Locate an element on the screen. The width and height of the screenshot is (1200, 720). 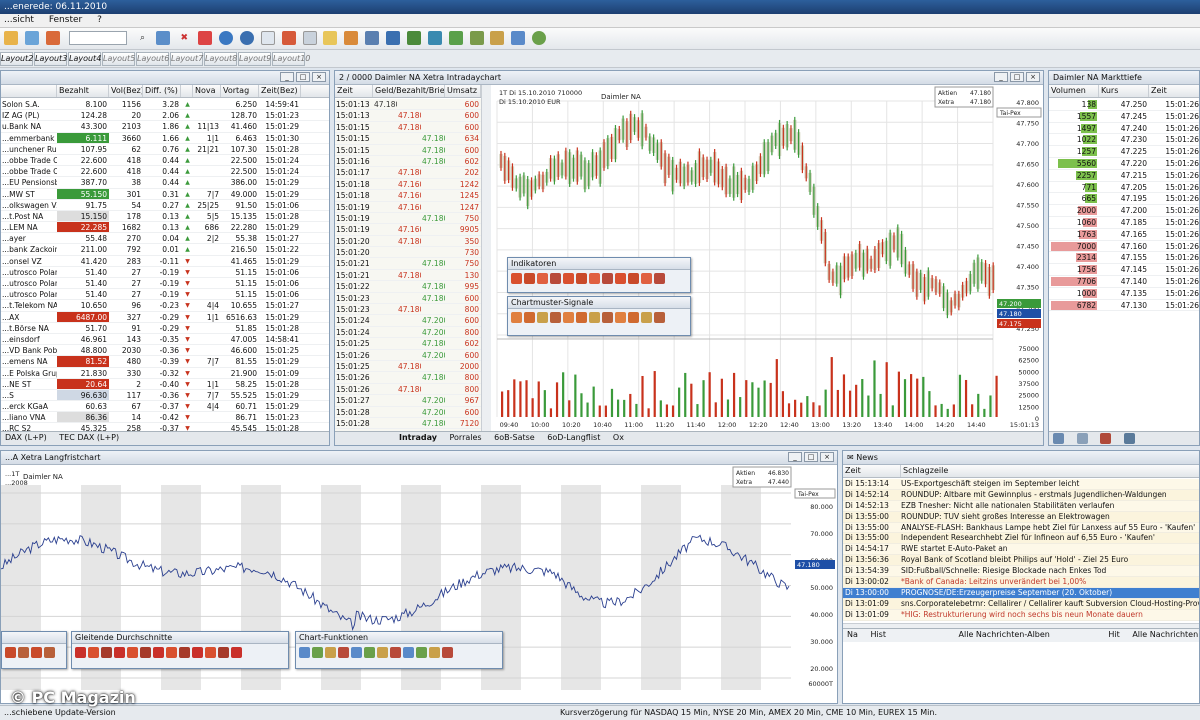
average-7-icon is located at coordinates (158, 652).